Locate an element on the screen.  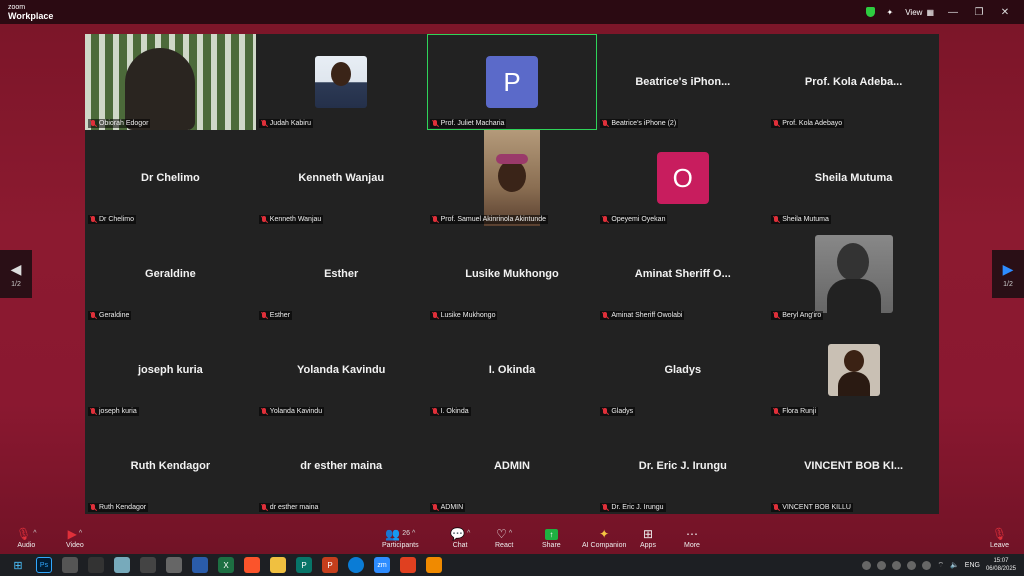
participant-name-label: Lusike Mukhongo is located at coordinates (463, 315).